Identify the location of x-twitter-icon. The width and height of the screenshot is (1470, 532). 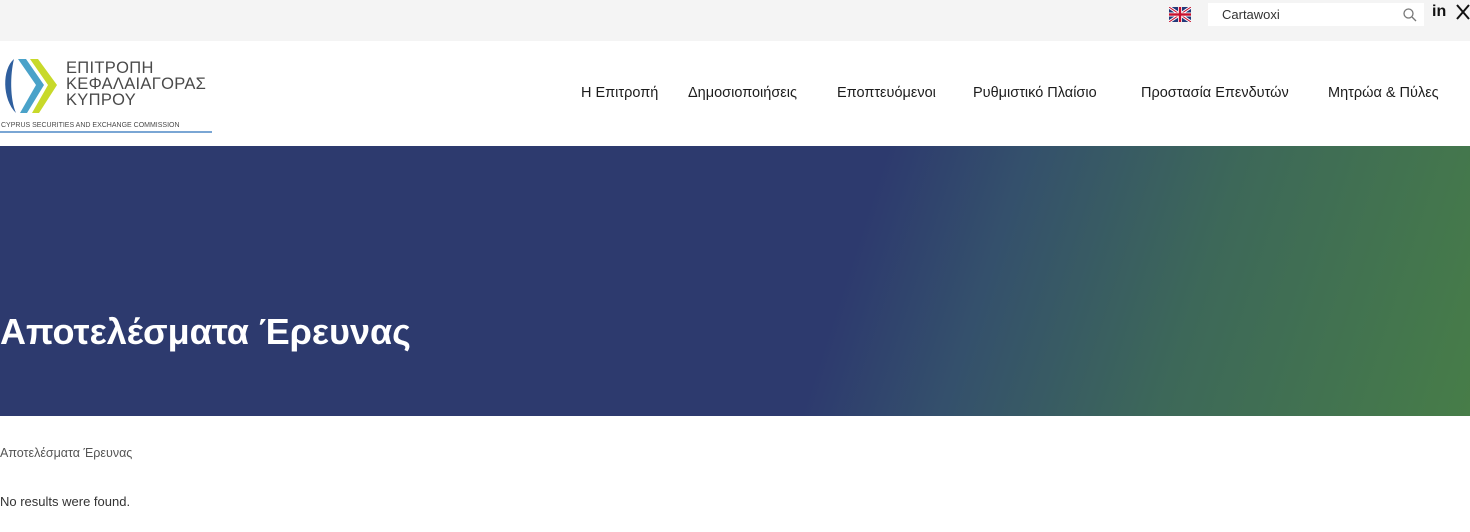
(1463, 12).